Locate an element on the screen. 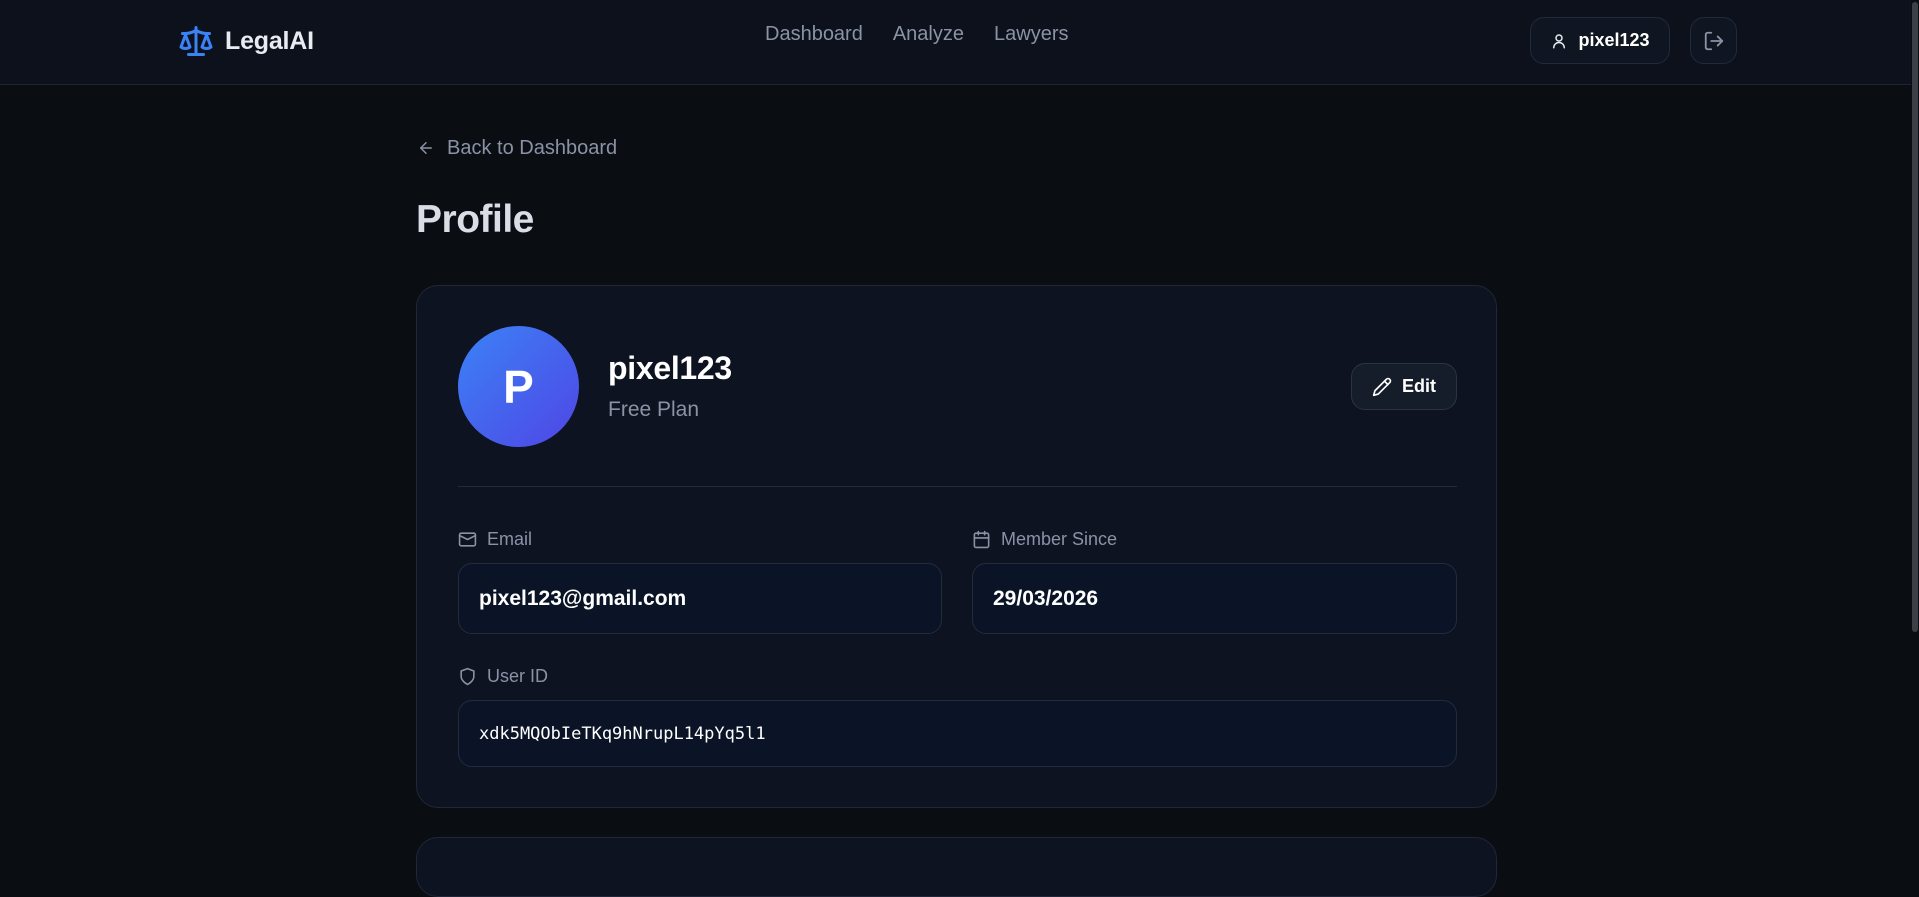  user-icon is located at coordinates (1559, 41).